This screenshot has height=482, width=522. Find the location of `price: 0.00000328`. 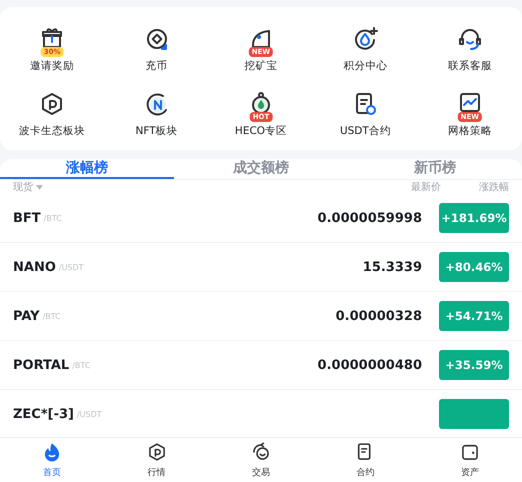

price: 0.00000328 is located at coordinates (379, 316).